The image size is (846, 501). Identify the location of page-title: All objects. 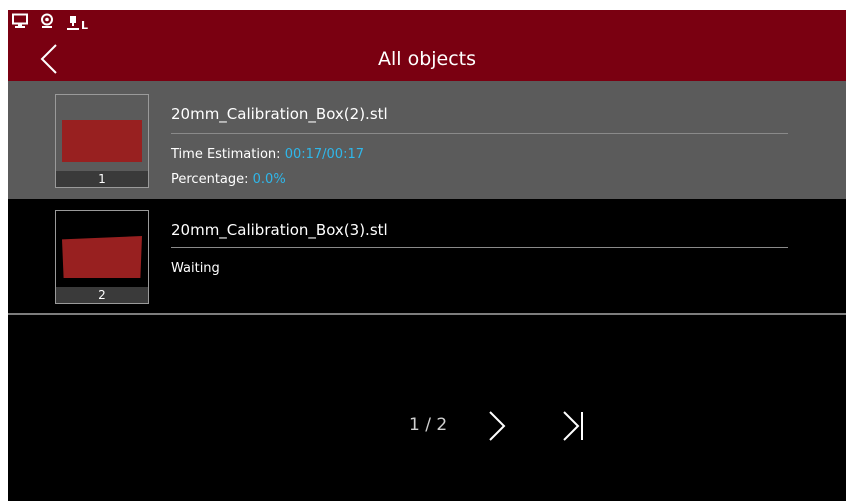
(427, 59).